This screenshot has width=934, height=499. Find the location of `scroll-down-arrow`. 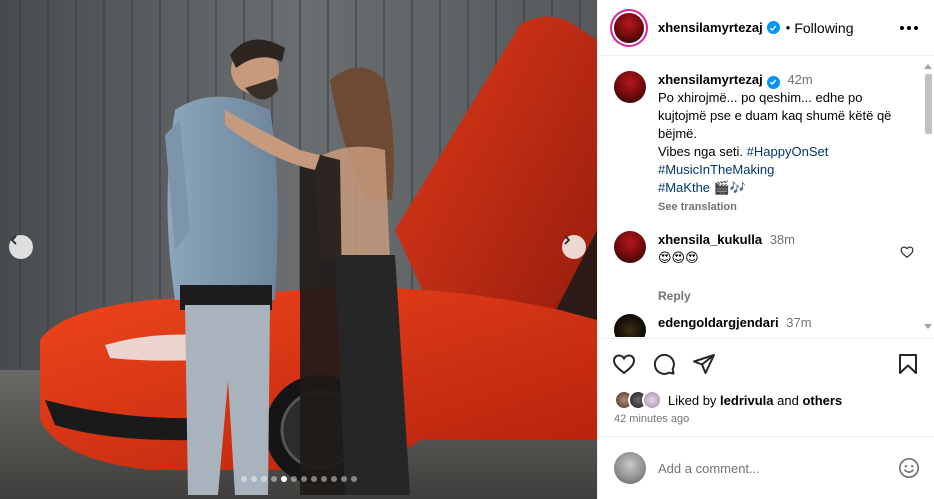

scroll-down-arrow is located at coordinates (928, 326).